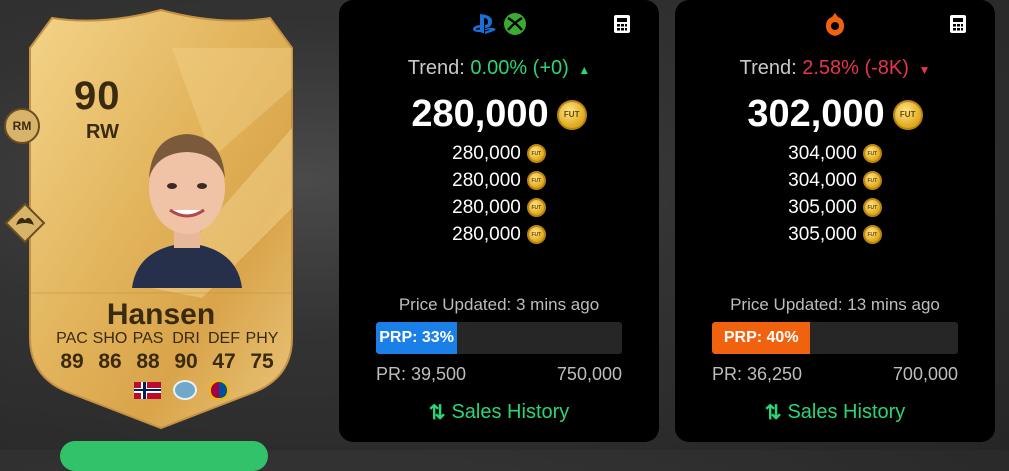 This screenshot has width=1009, height=471. Describe the element at coordinates (925, 374) in the screenshot. I see `price-range-max: 700,000` at that location.